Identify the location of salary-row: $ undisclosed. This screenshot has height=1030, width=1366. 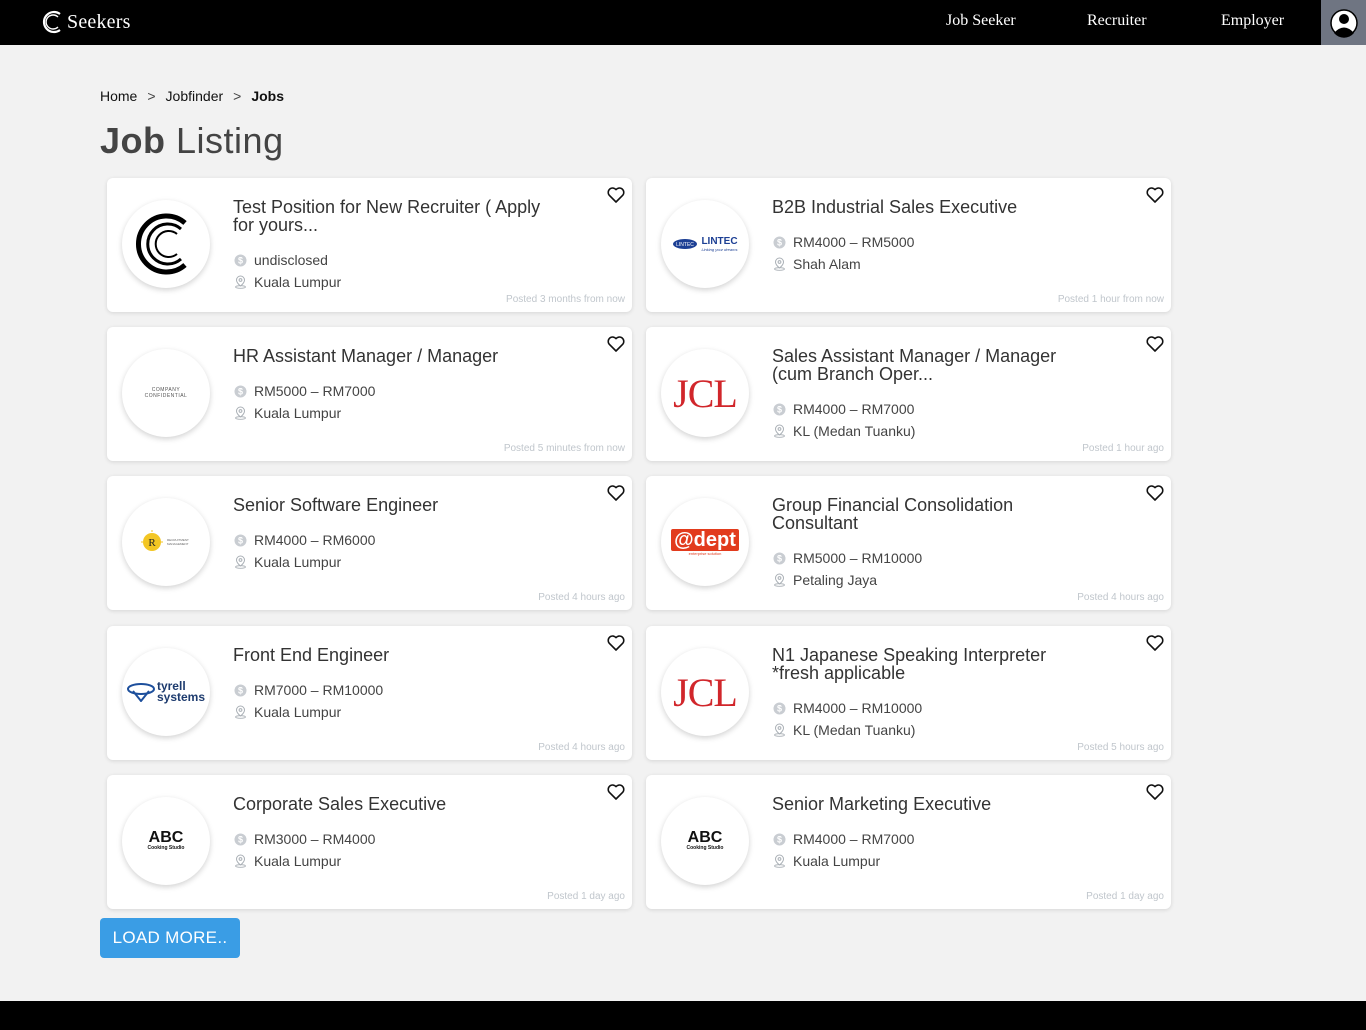
(280, 260).